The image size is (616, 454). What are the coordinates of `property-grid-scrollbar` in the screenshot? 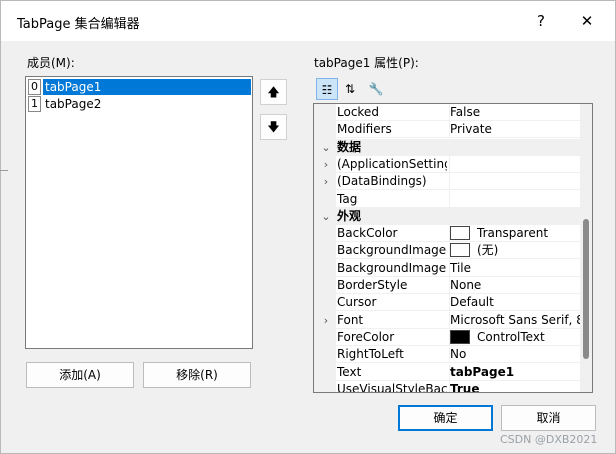 It's located at (586, 248).